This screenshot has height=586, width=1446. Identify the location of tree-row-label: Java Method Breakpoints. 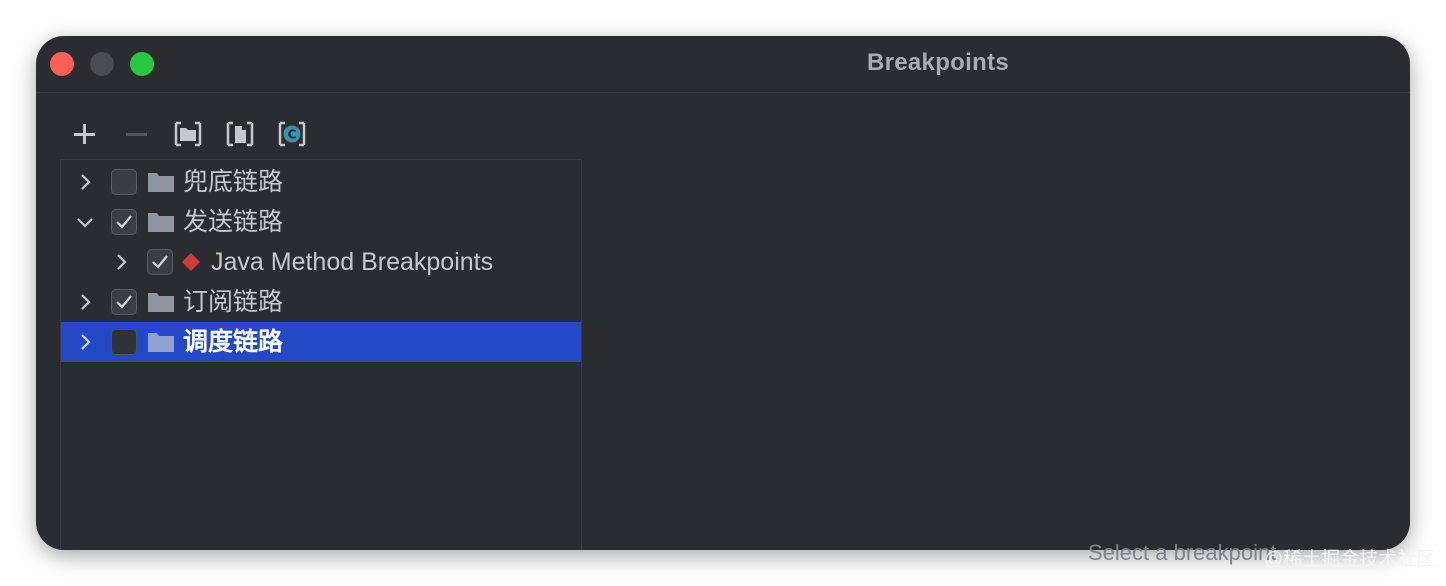
(352, 262).